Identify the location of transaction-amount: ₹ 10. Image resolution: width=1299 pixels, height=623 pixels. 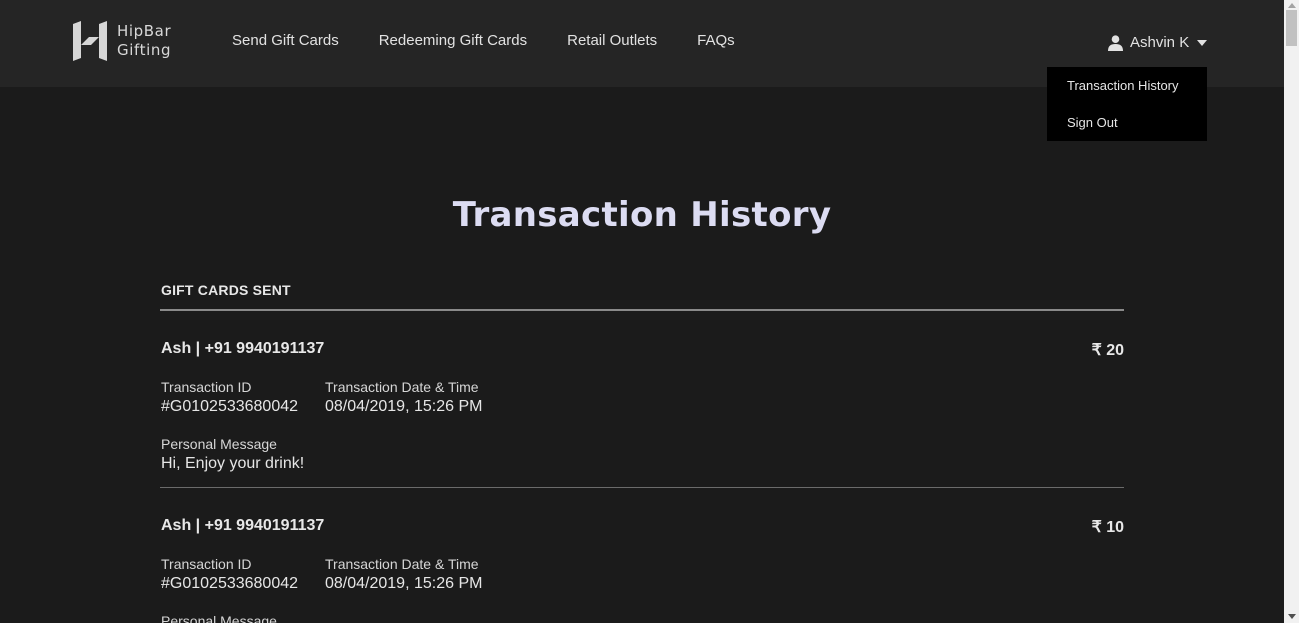
(1107, 527).